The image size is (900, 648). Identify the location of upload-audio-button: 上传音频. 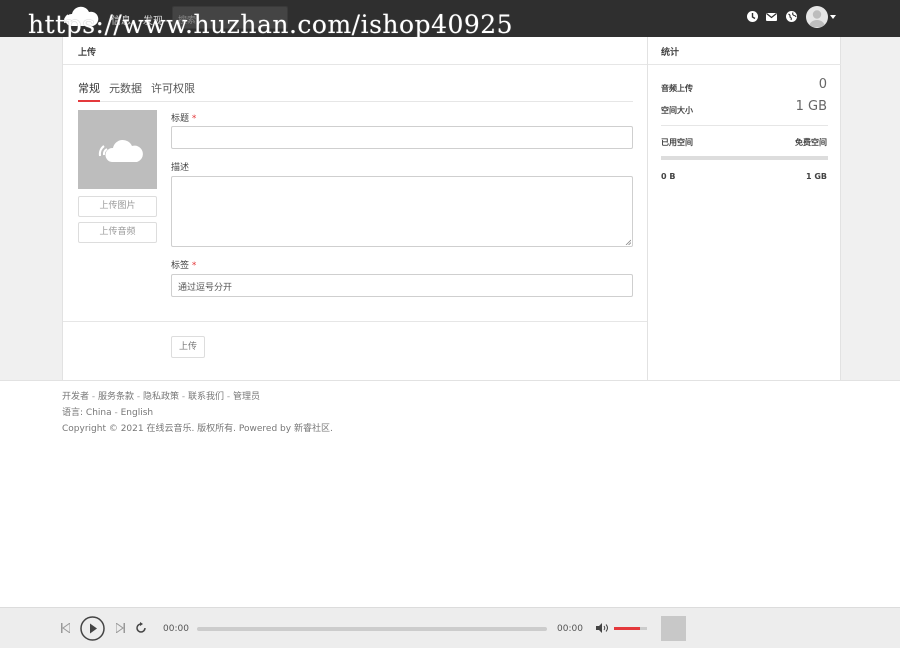
(117, 232).